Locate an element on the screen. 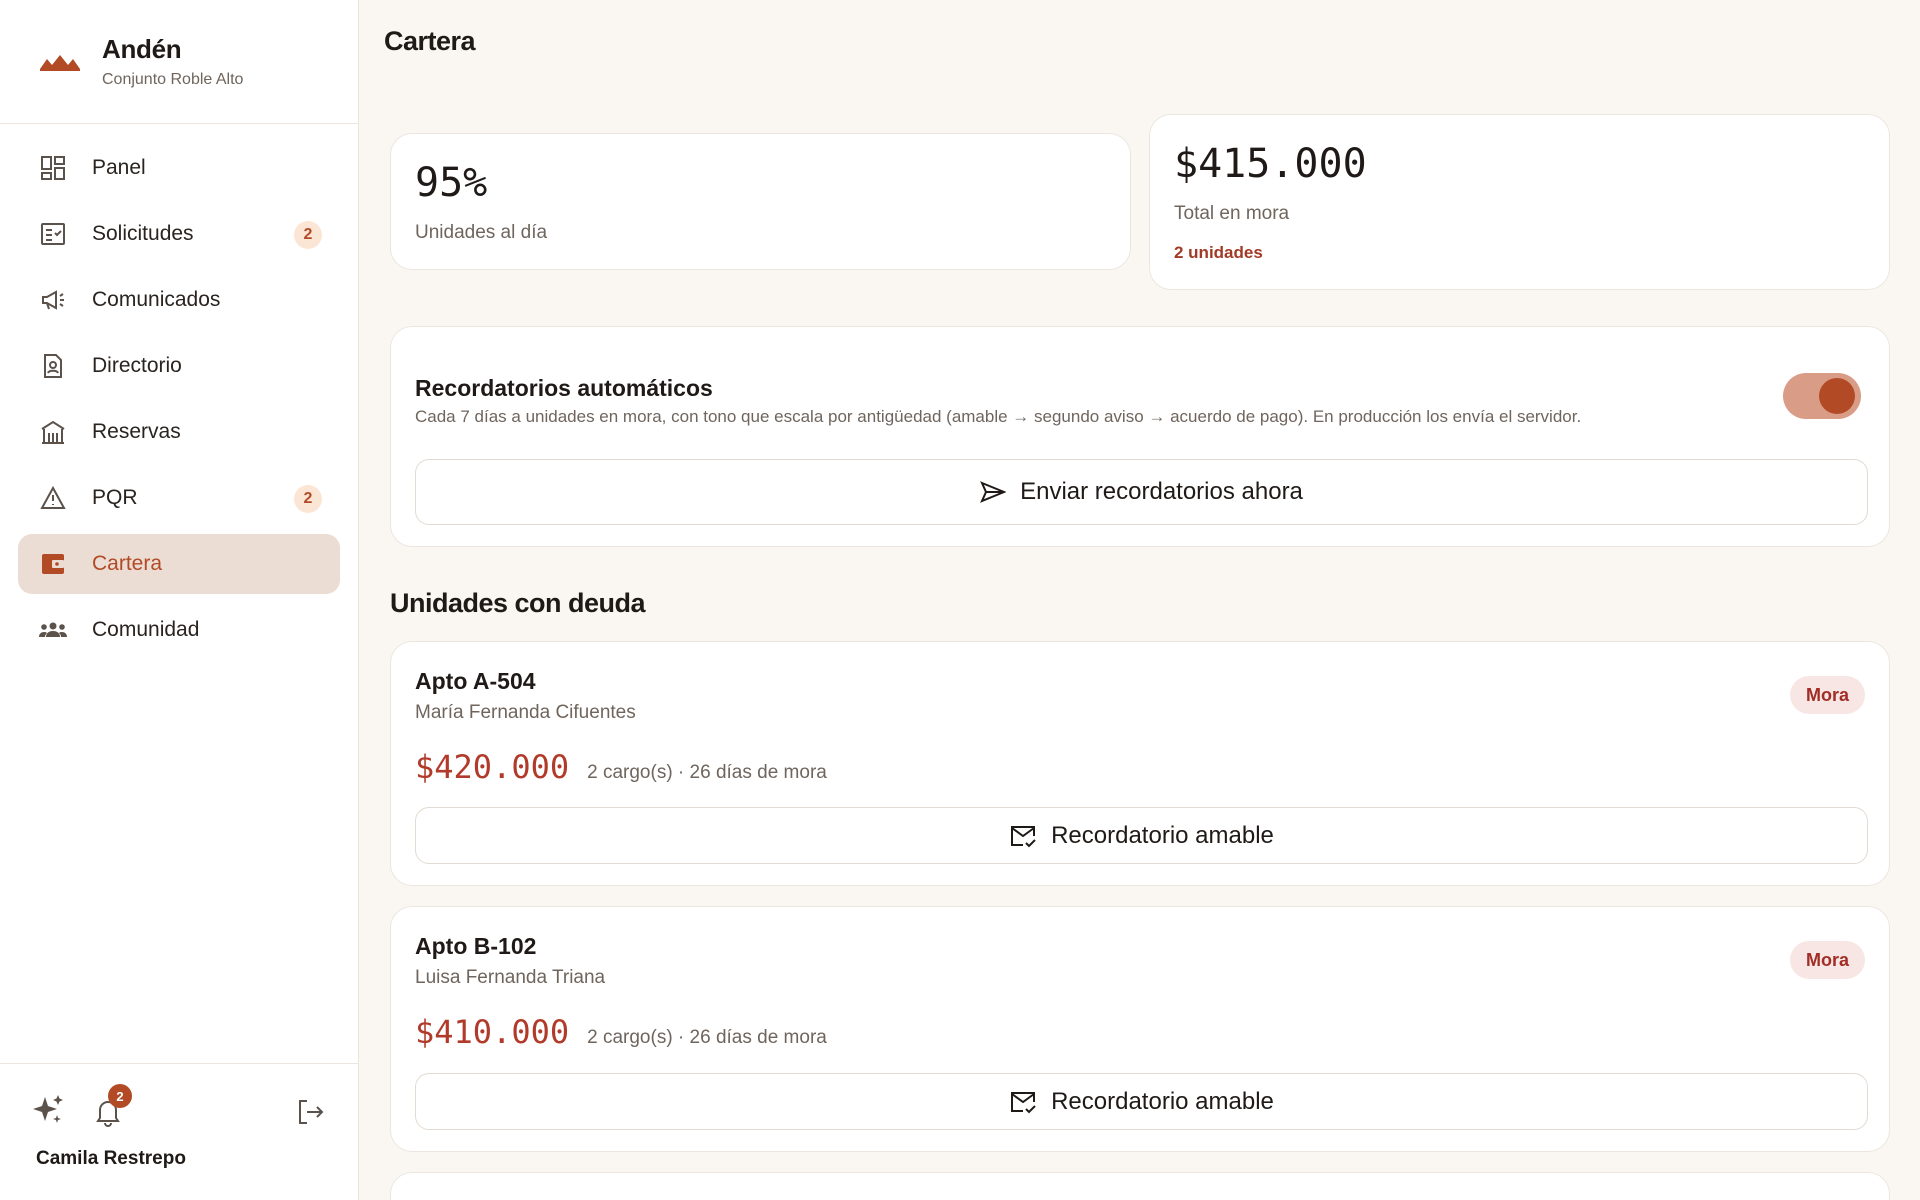  sidebar-item-comunicados: Comunicados is located at coordinates (179, 300).